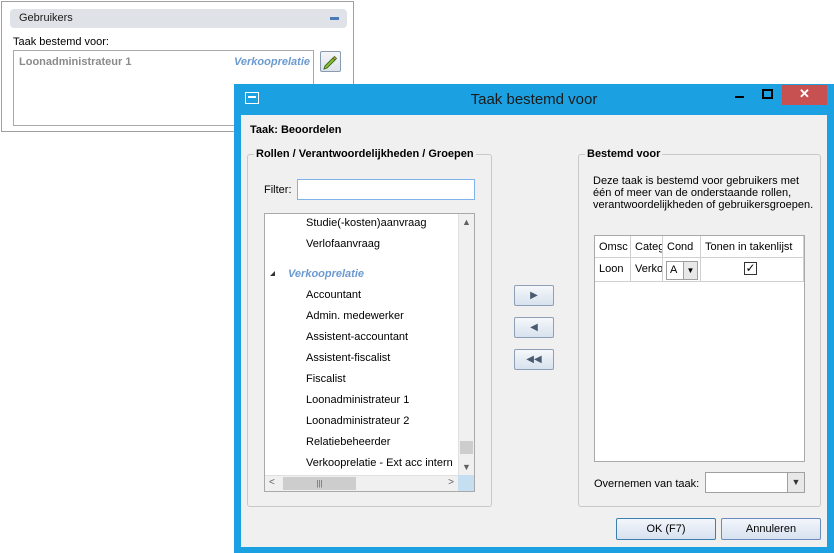 Image resolution: width=834 pixels, height=553 pixels. I want to click on tree-item: Relatiebeheerder, so click(348, 442).